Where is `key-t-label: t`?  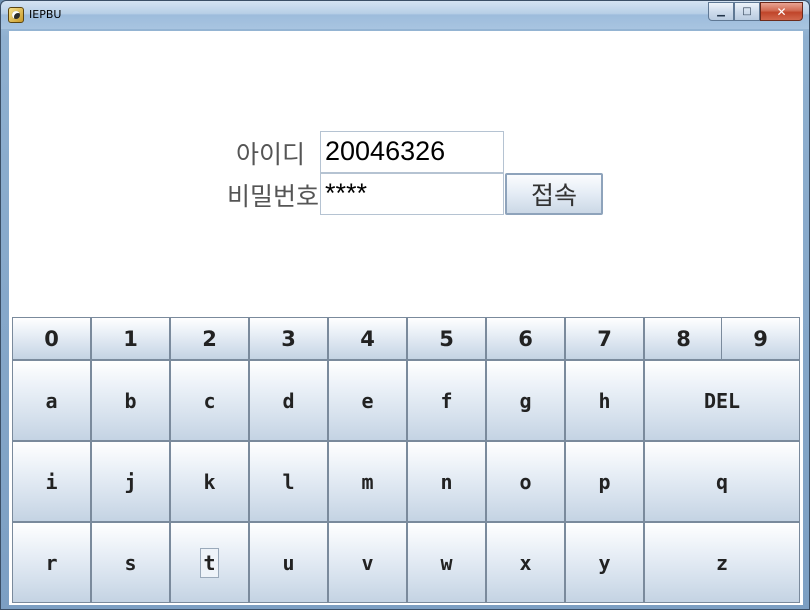 key-t-label: t is located at coordinates (209, 562).